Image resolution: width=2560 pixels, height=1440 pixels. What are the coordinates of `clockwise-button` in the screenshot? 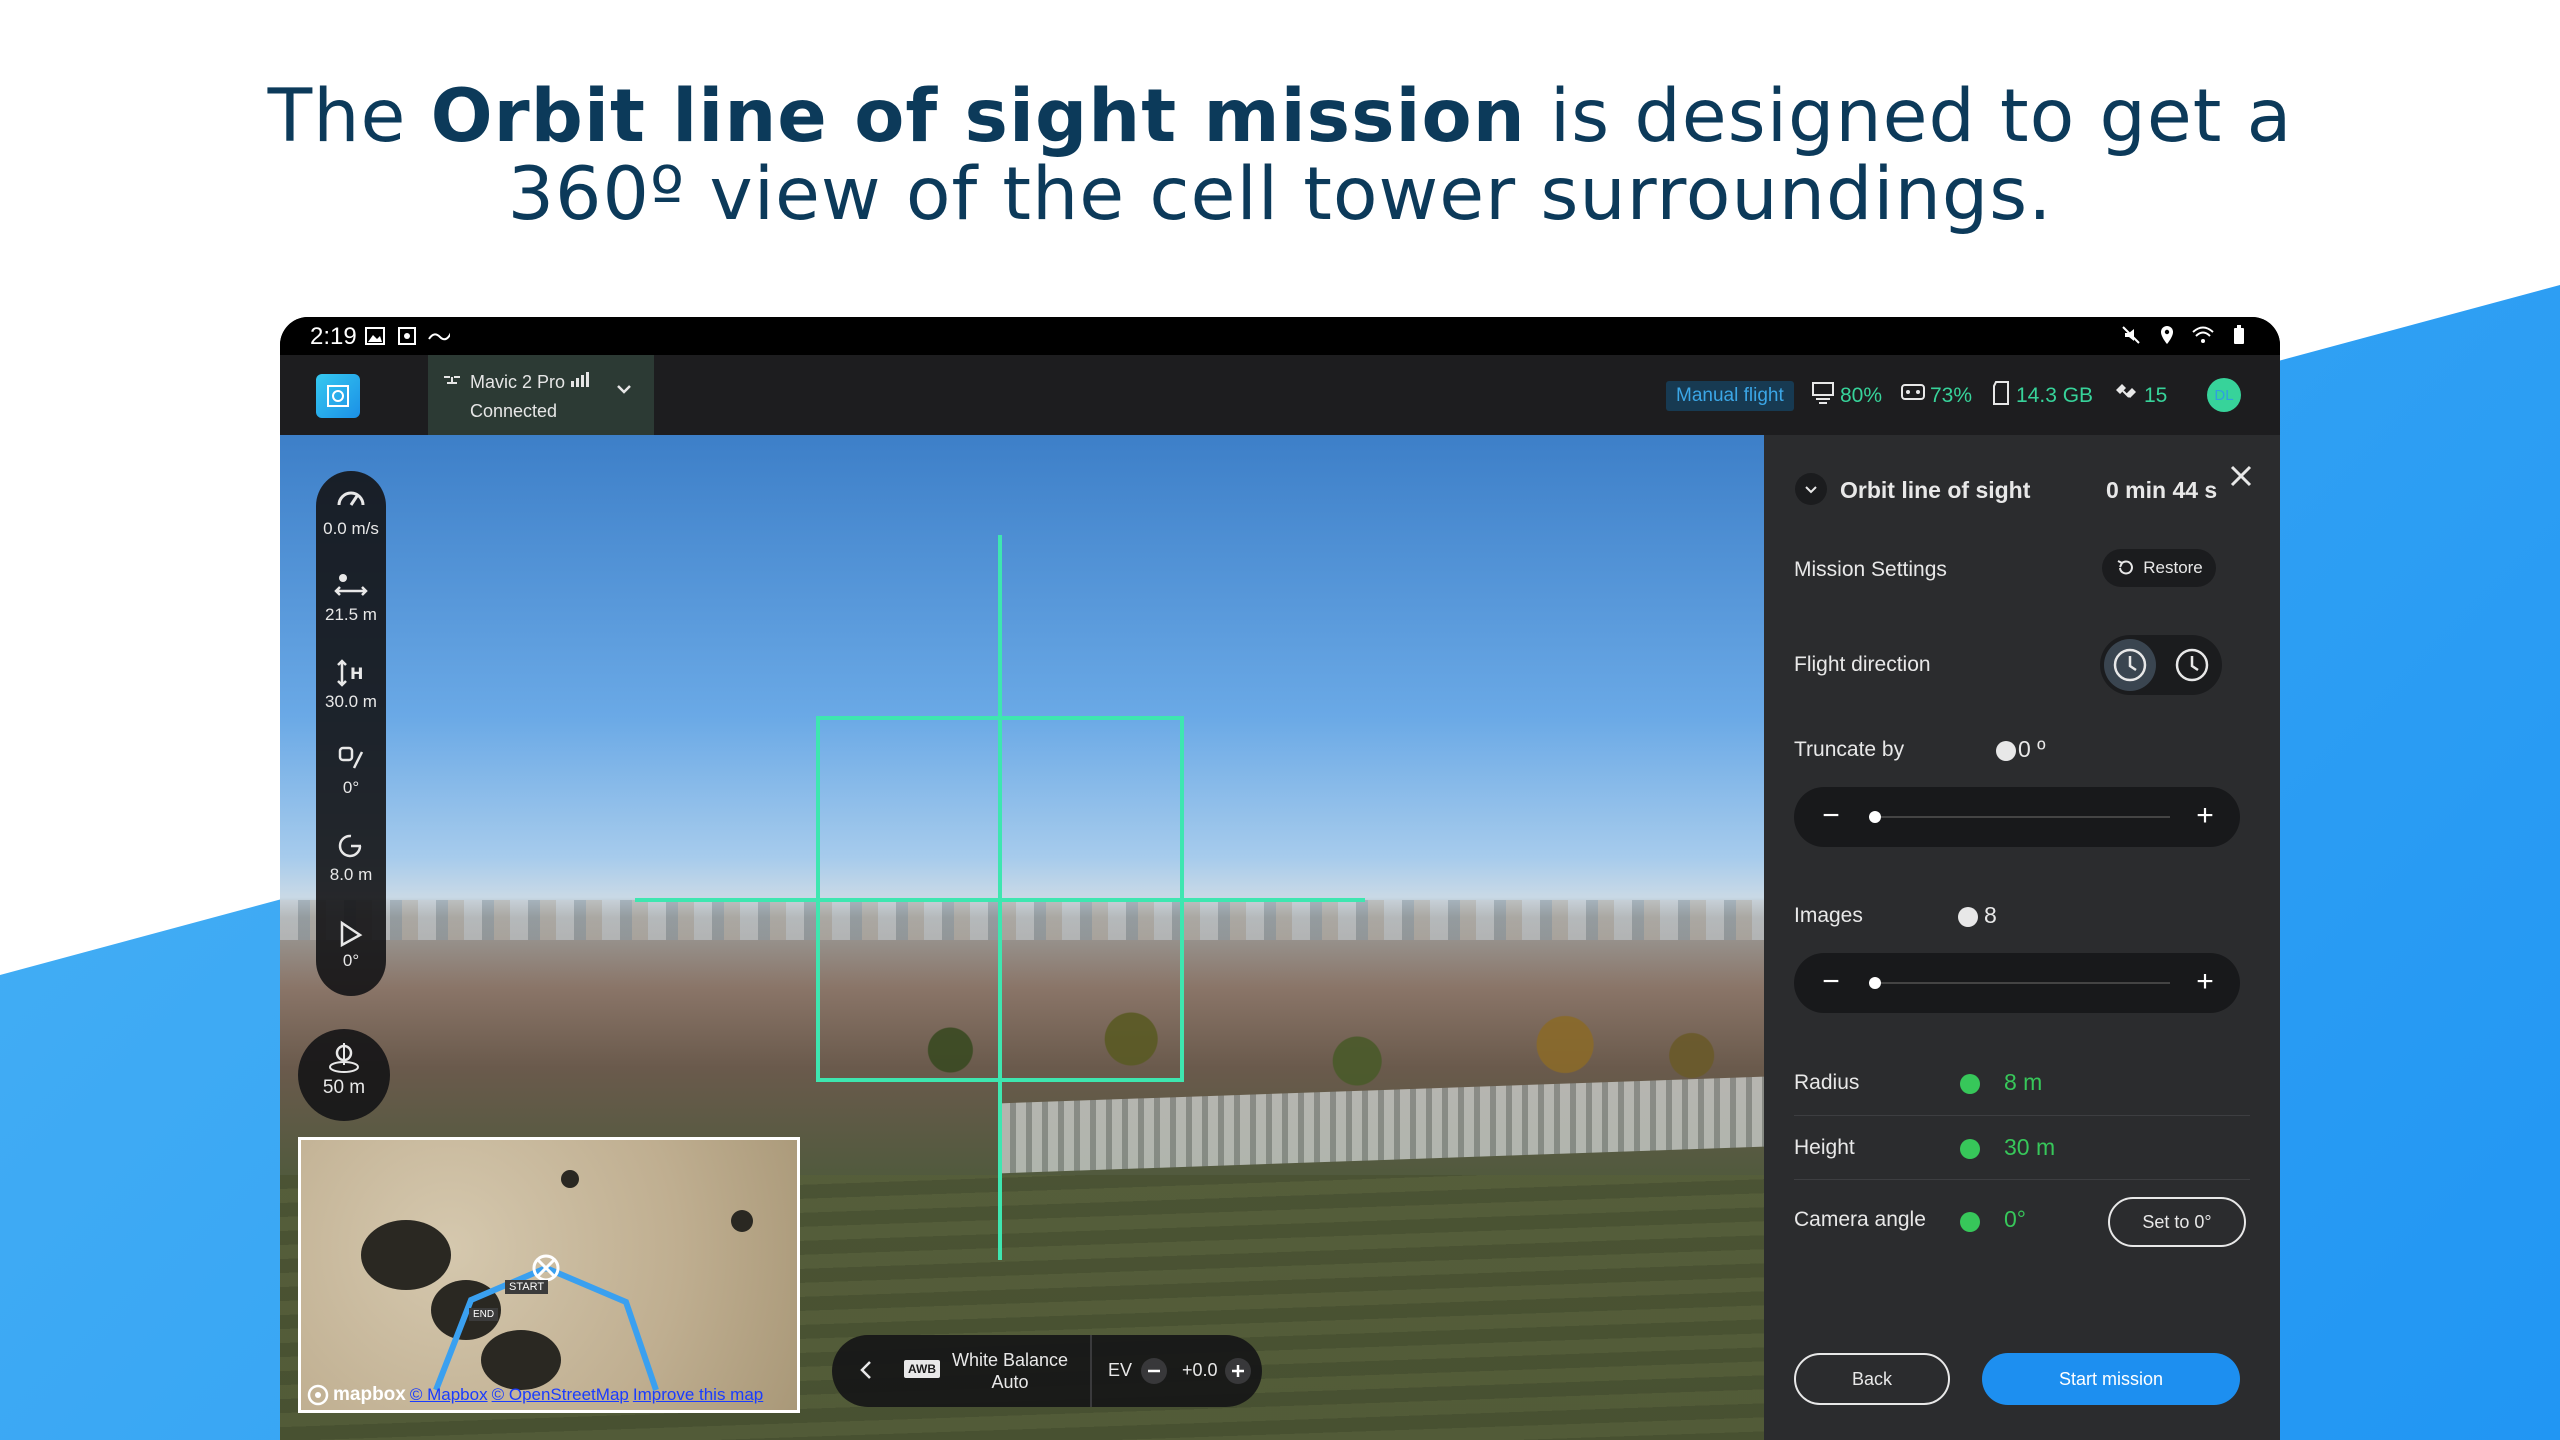 It's located at (2130, 665).